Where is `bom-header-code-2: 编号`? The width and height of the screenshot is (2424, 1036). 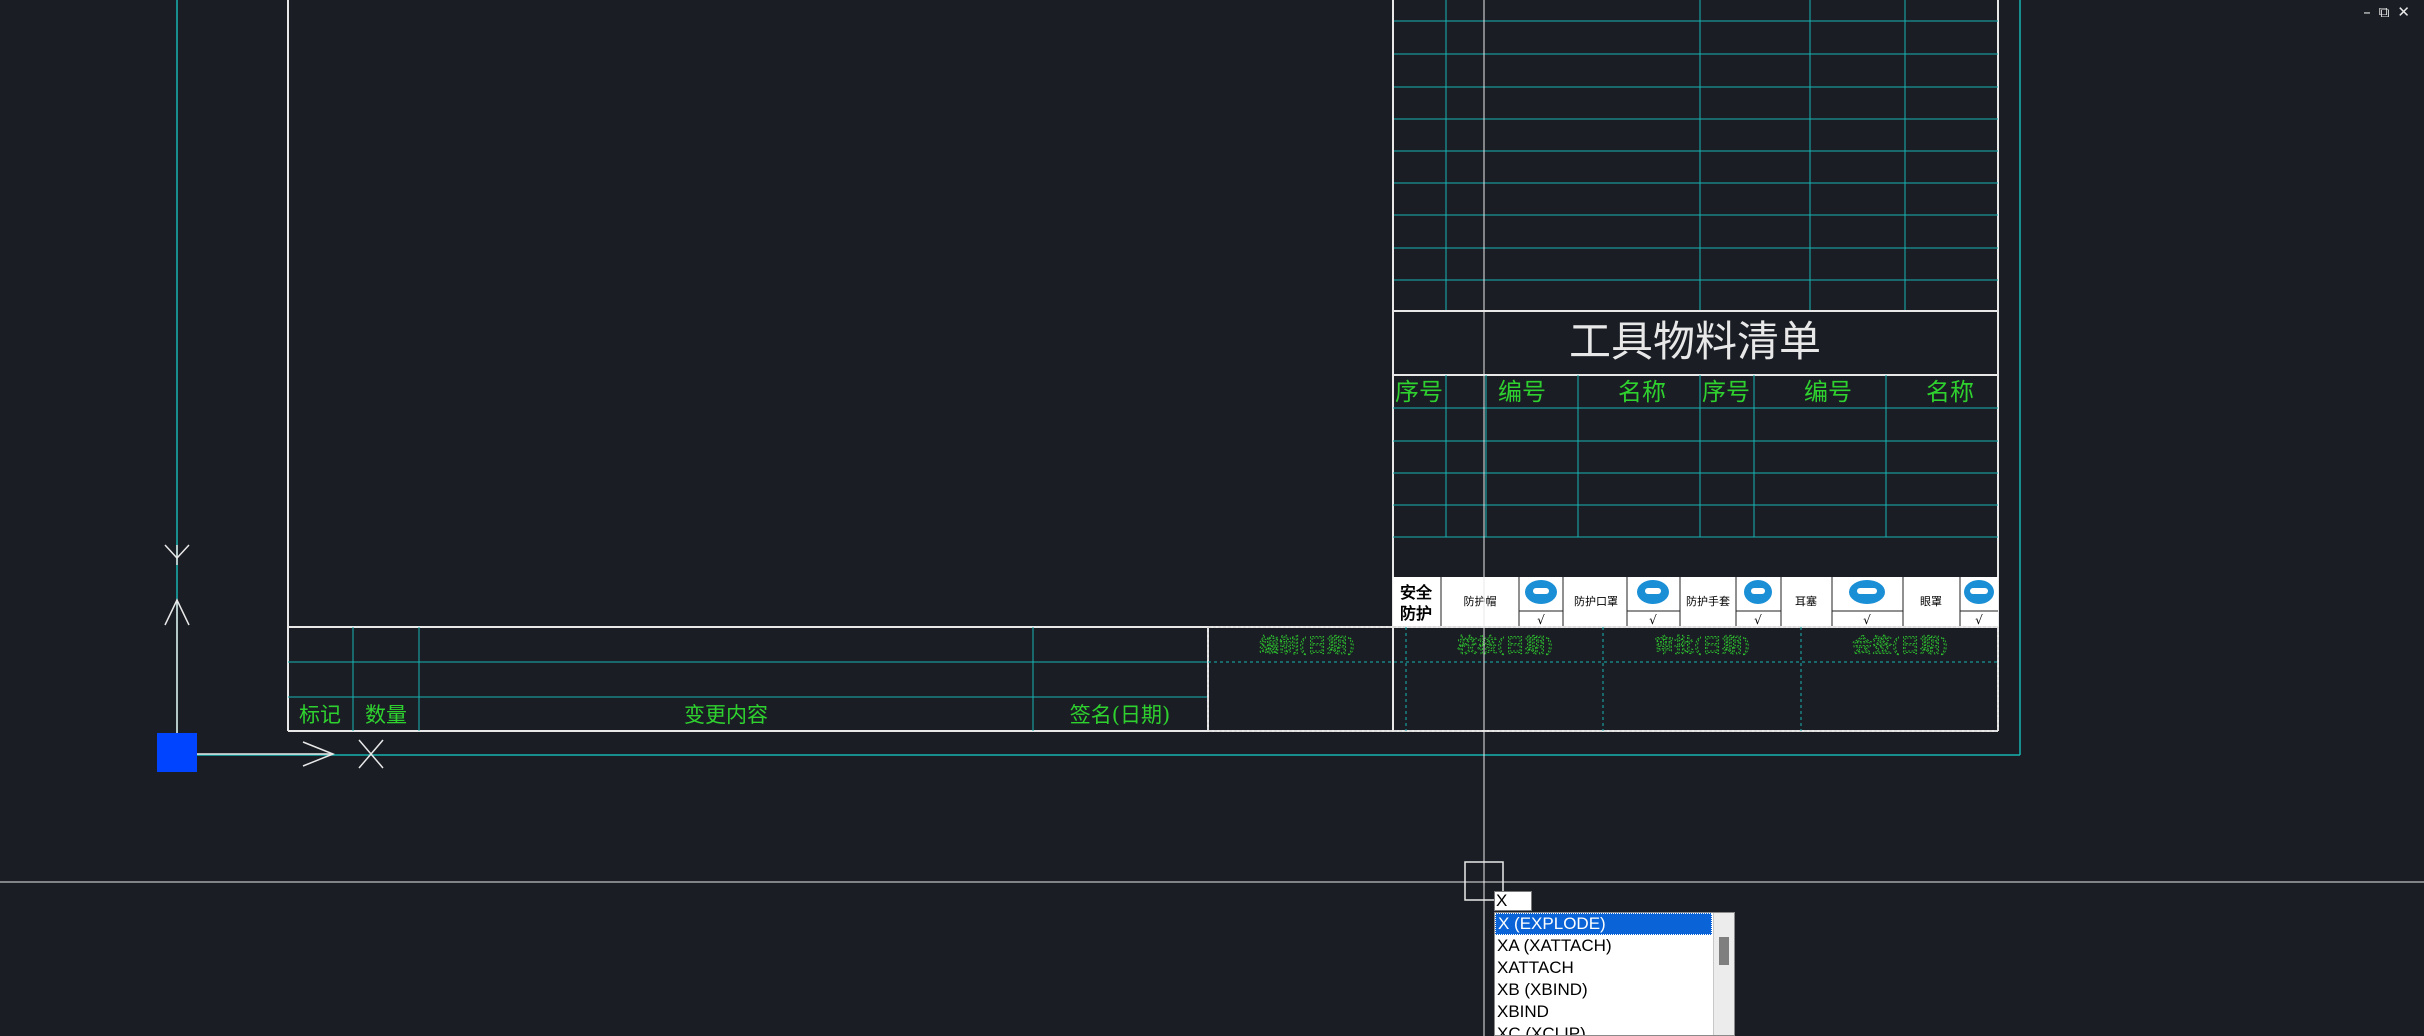 bom-header-code-2: 编号 is located at coordinates (1828, 392).